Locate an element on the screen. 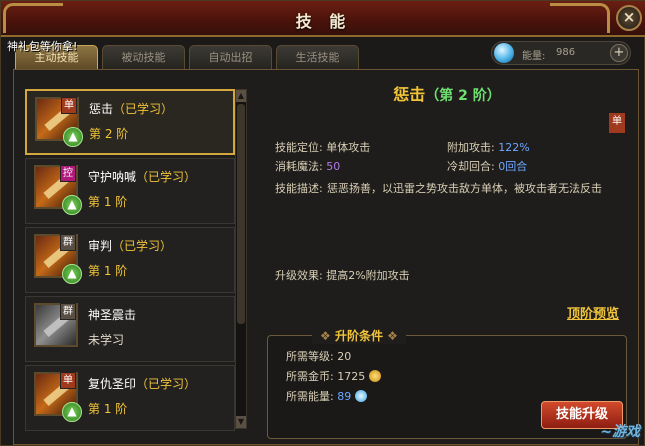 The width and height of the screenshot is (645, 446). watermark-logo: ~游戏 is located at coordinates (620, 432).